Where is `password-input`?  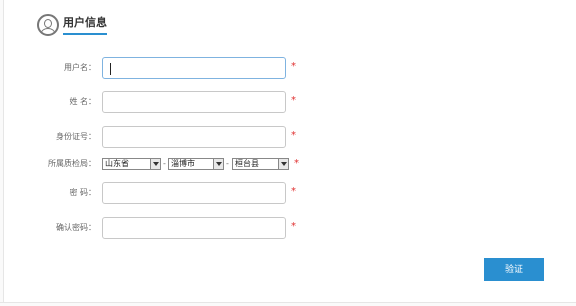
password-input is located at coordinates (194, 193).